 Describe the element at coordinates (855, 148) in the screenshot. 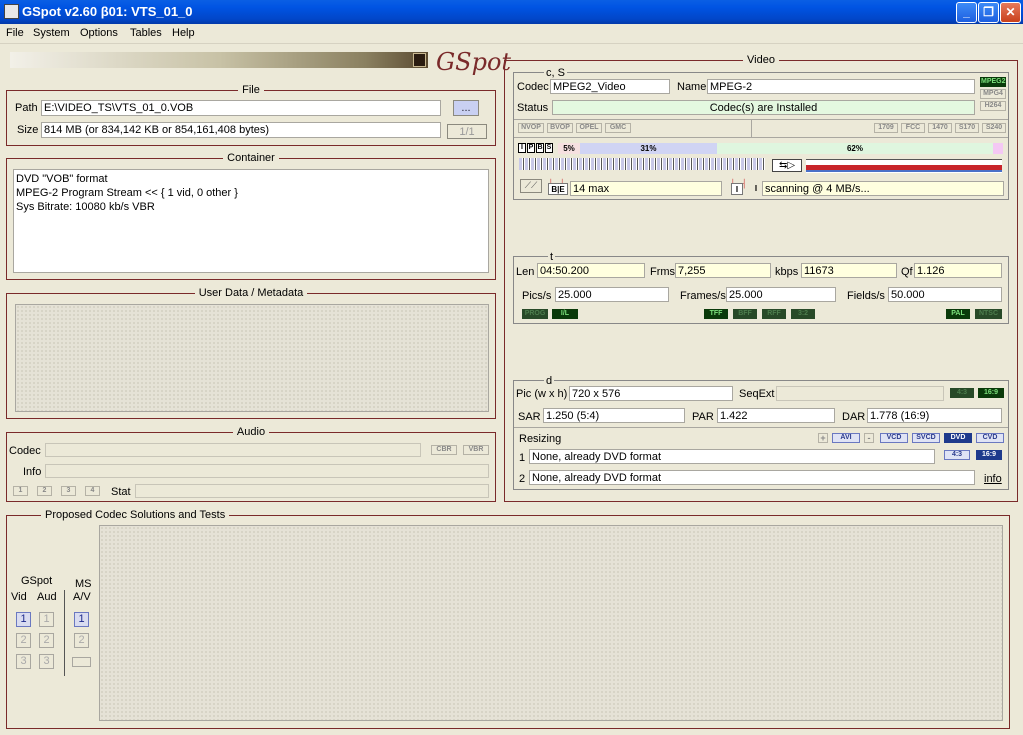

I see `b-frame-pct: 62%` at that location.